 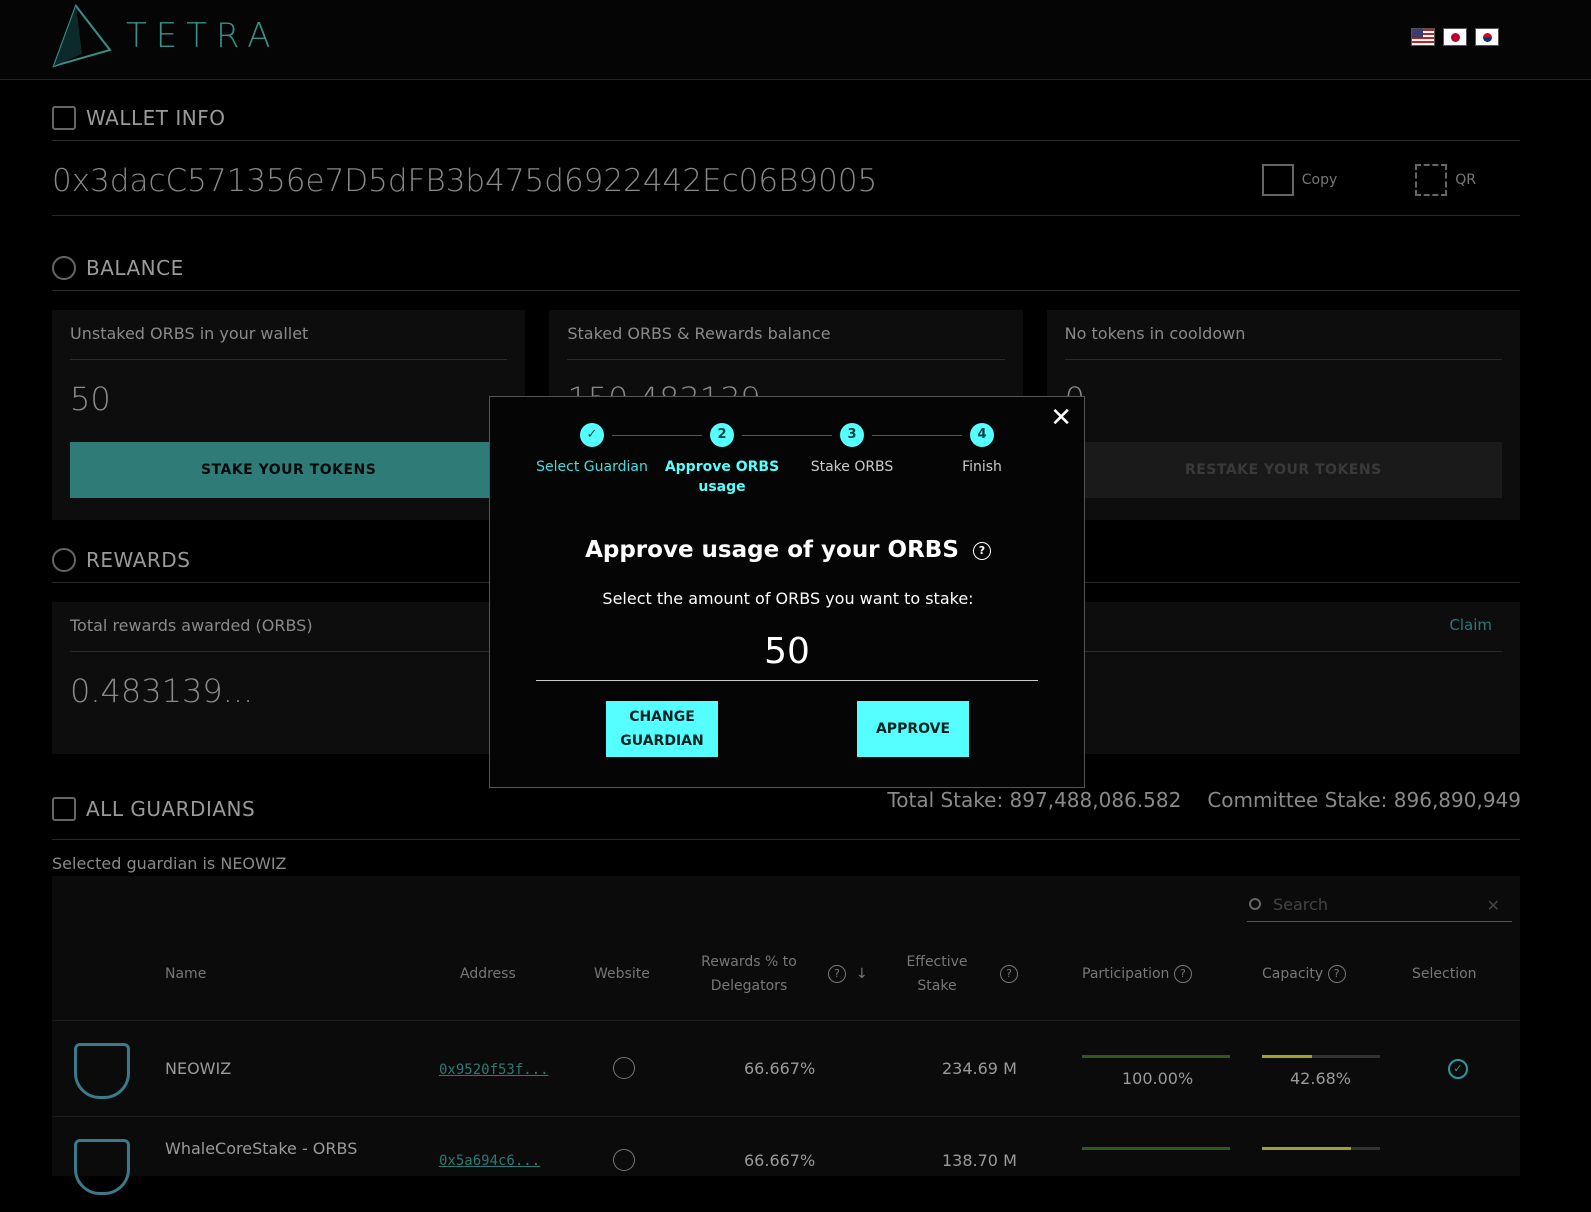 I want to click on rewards-help-icon: ?, so click(x=837, y=974).